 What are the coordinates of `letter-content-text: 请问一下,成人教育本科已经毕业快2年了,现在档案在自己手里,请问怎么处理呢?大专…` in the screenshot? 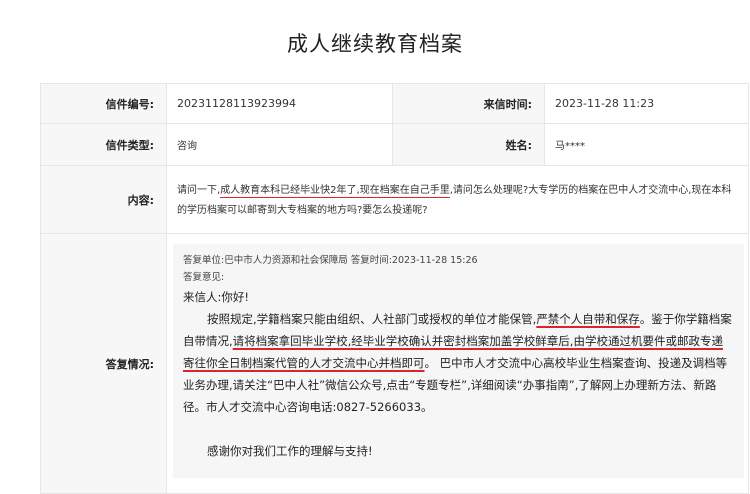 It's located at (457, 200).